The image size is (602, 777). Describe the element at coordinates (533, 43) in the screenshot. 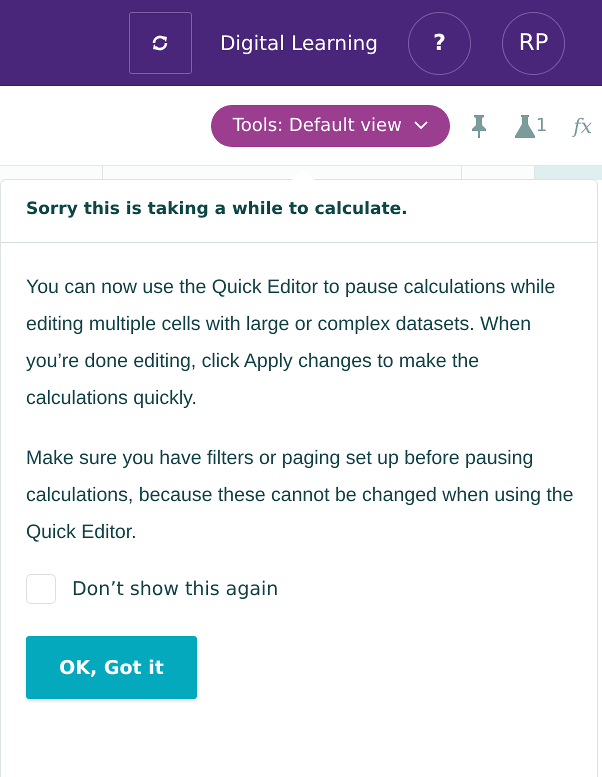

I see `user-avatar: RP` at that location.